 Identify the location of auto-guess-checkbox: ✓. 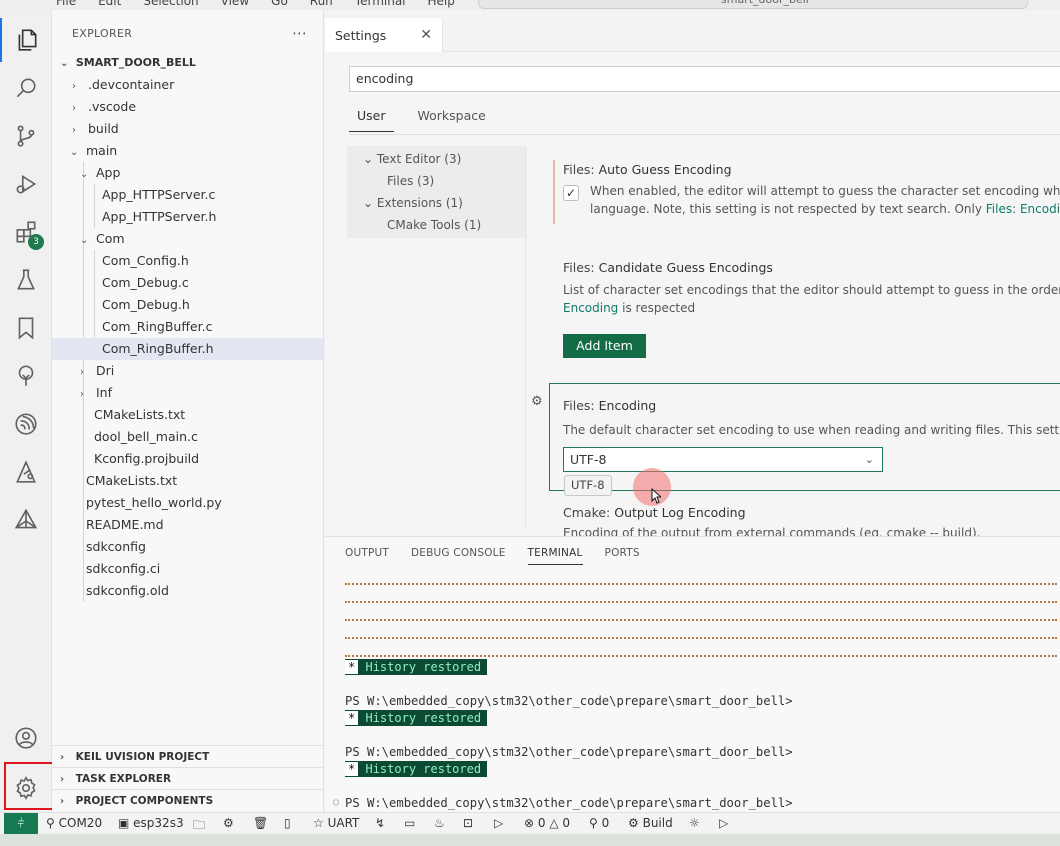
(571, 193).